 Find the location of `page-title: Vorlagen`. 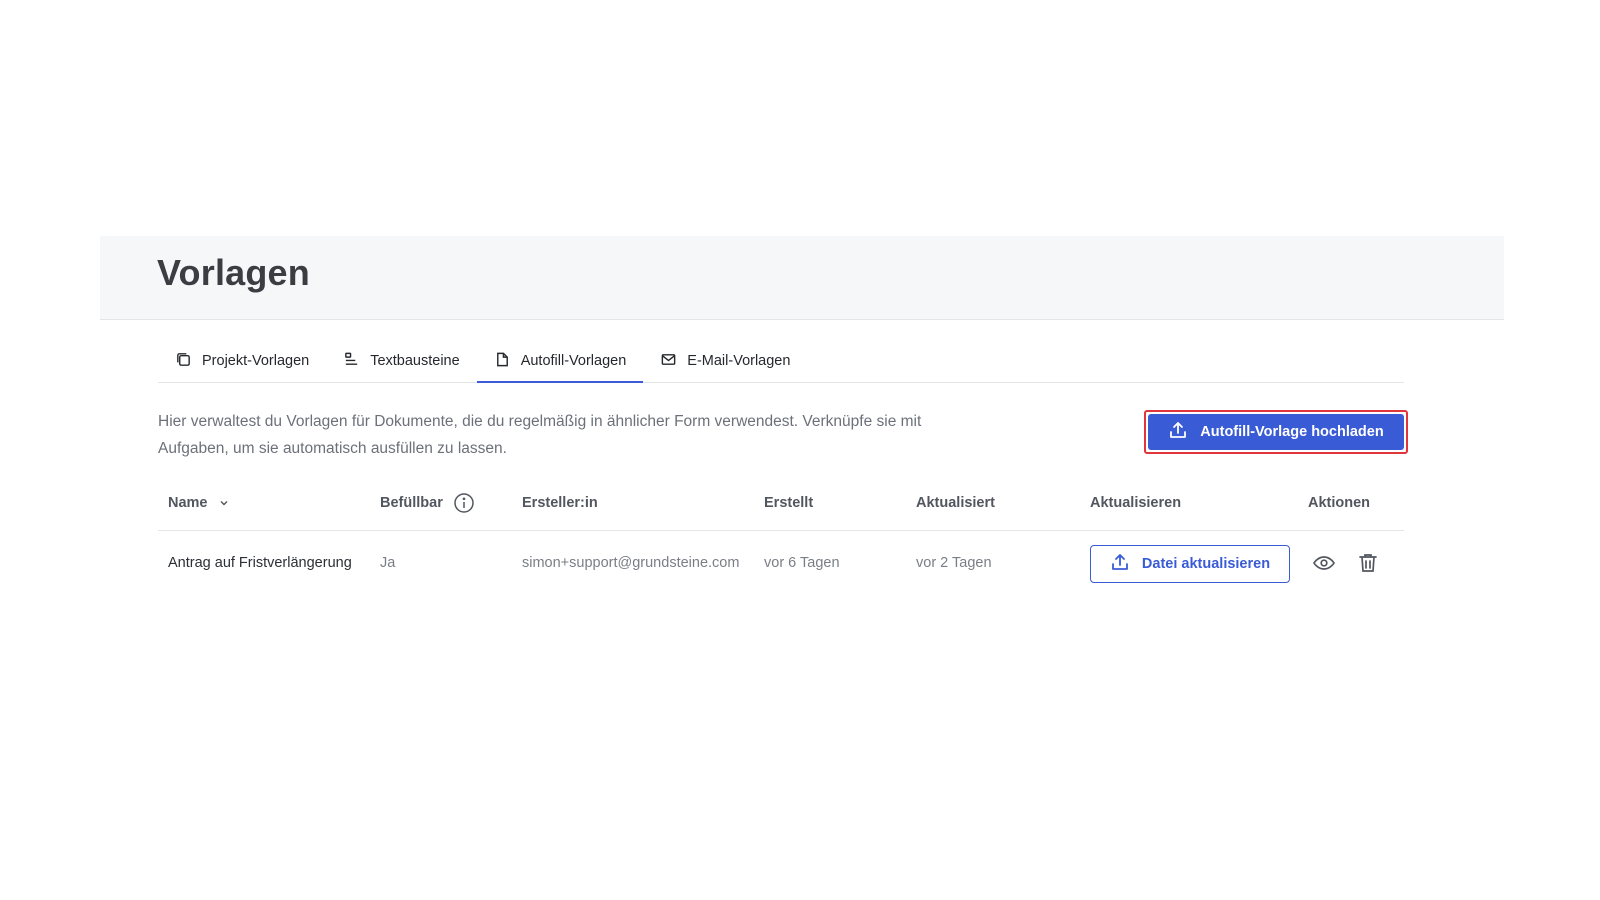

page-title: Vorlagen is located at coordinates (233, 272).